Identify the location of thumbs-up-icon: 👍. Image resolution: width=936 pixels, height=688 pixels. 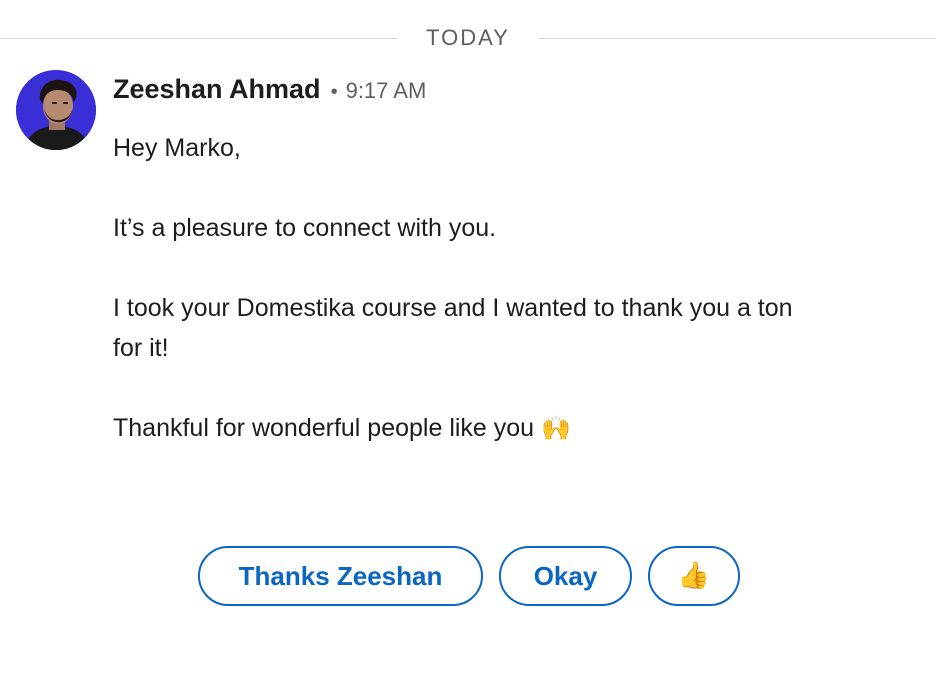
(694, 576).